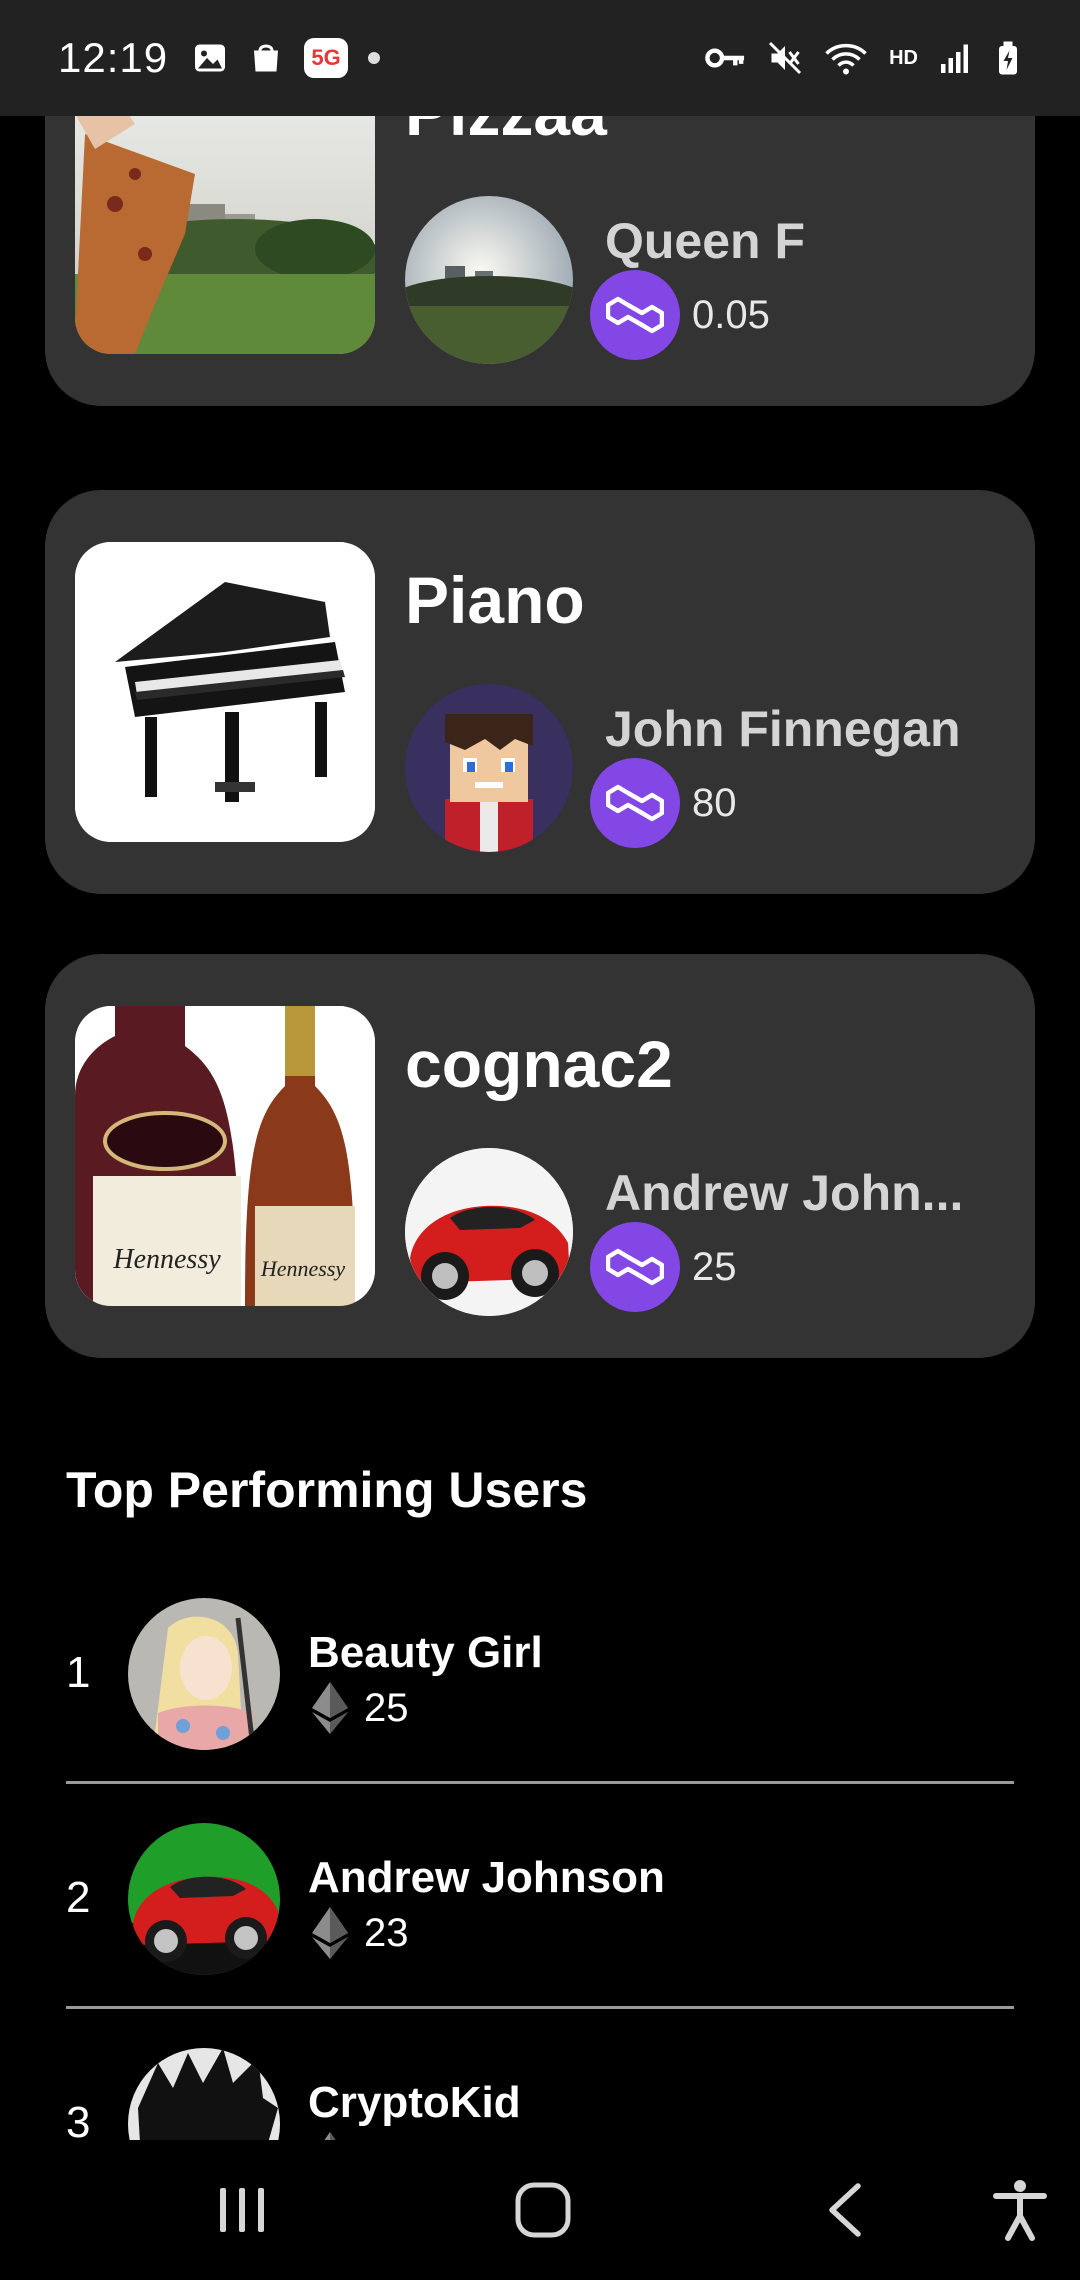  I want to click on recents-button, so click(242, 2210).